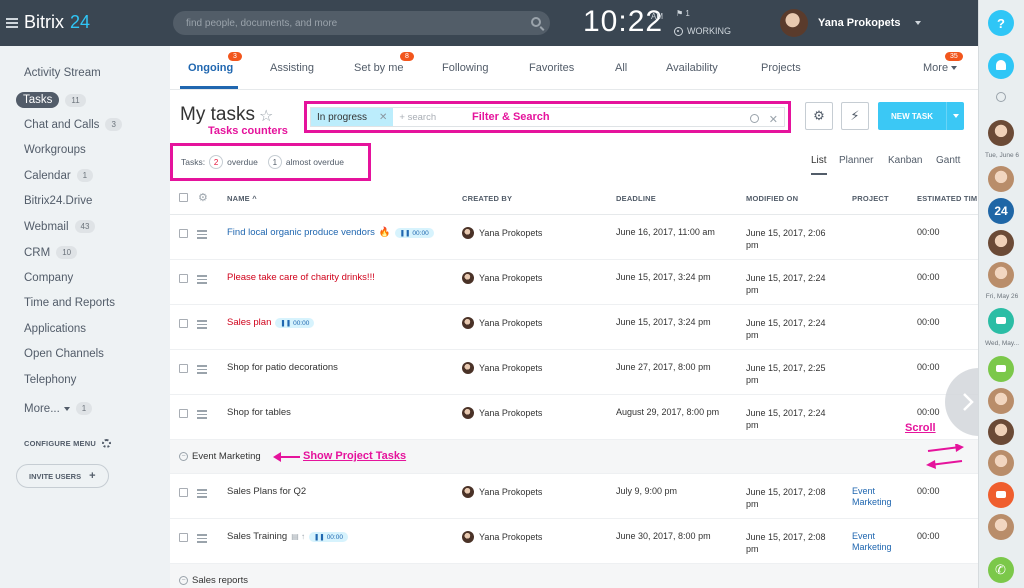  Describe the element at coordinates (266, 116) in the screenshot. I see `star-icon: ☆` at that location.